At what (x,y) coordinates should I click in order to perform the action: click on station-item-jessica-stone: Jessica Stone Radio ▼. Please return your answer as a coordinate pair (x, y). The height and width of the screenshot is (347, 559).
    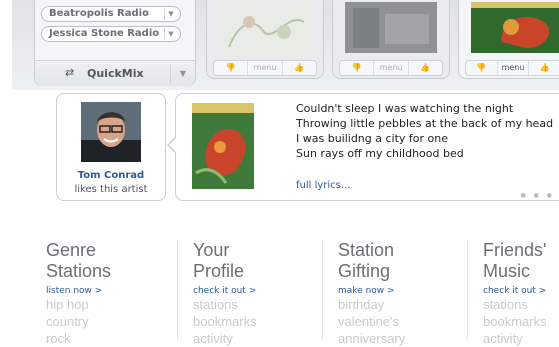
    Looking at the image, I should click on (111, 34).